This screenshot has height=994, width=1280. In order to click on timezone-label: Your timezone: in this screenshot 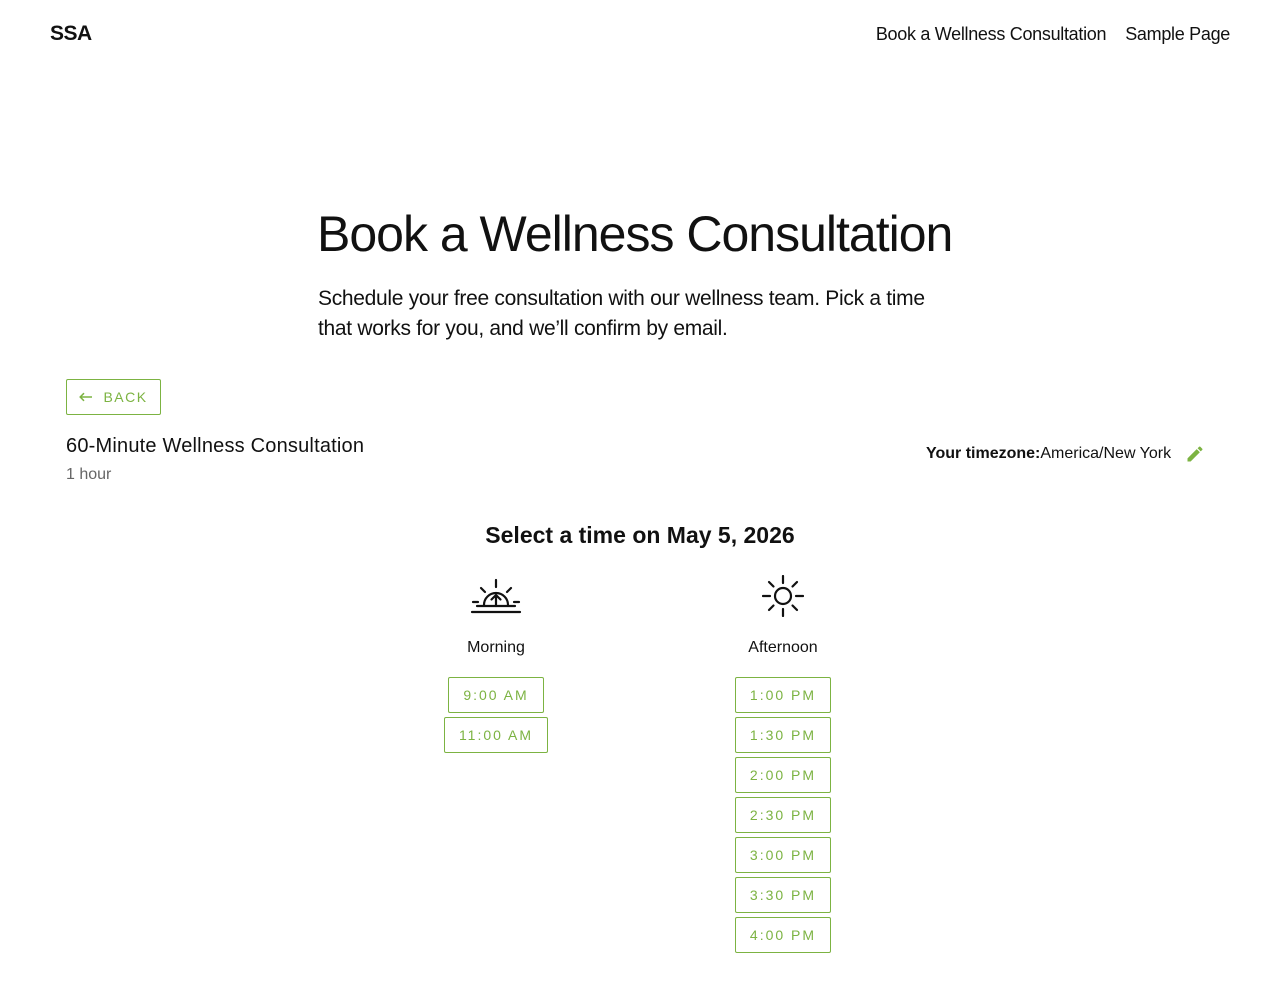, I will do `click(983, 453)`.